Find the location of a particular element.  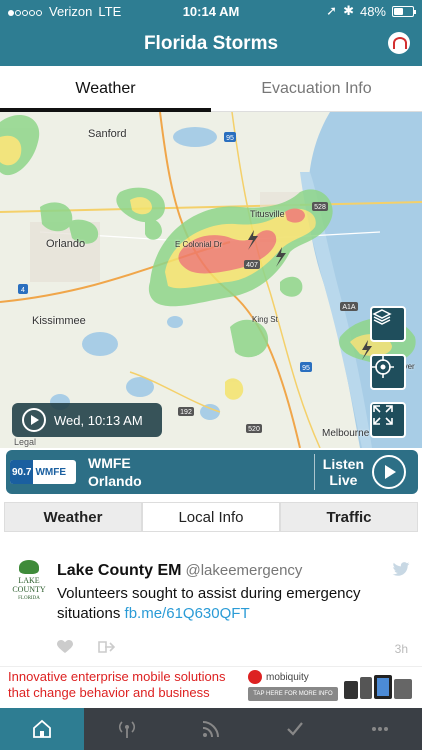

logo-line: FLORIDA is located at coordinates (29, 598).